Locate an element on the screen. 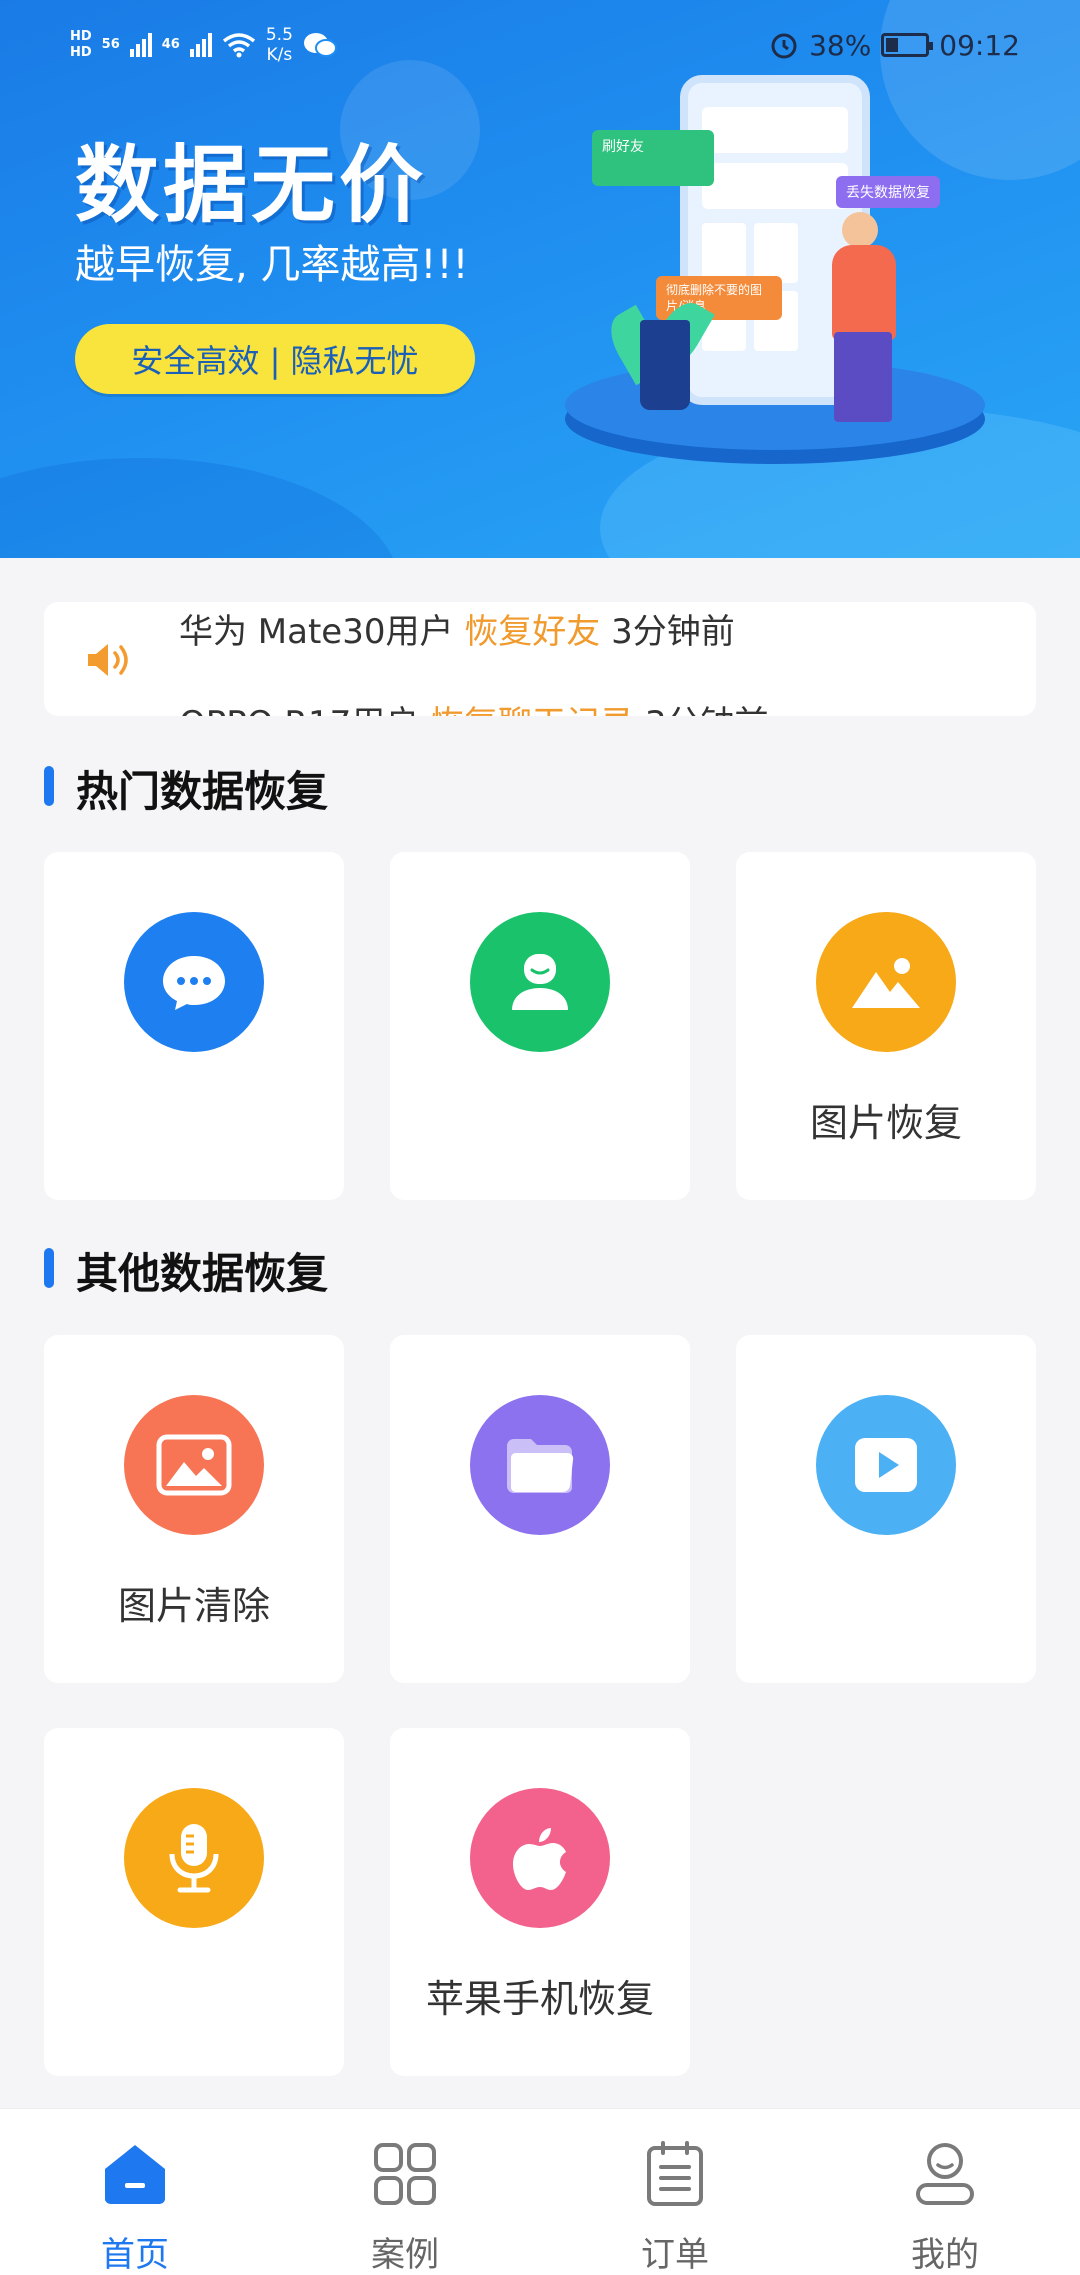 The height and width of the screenshot is (2275, 1080). card-label: 苹果手机恢复 is located at coordinates (539, 1999).